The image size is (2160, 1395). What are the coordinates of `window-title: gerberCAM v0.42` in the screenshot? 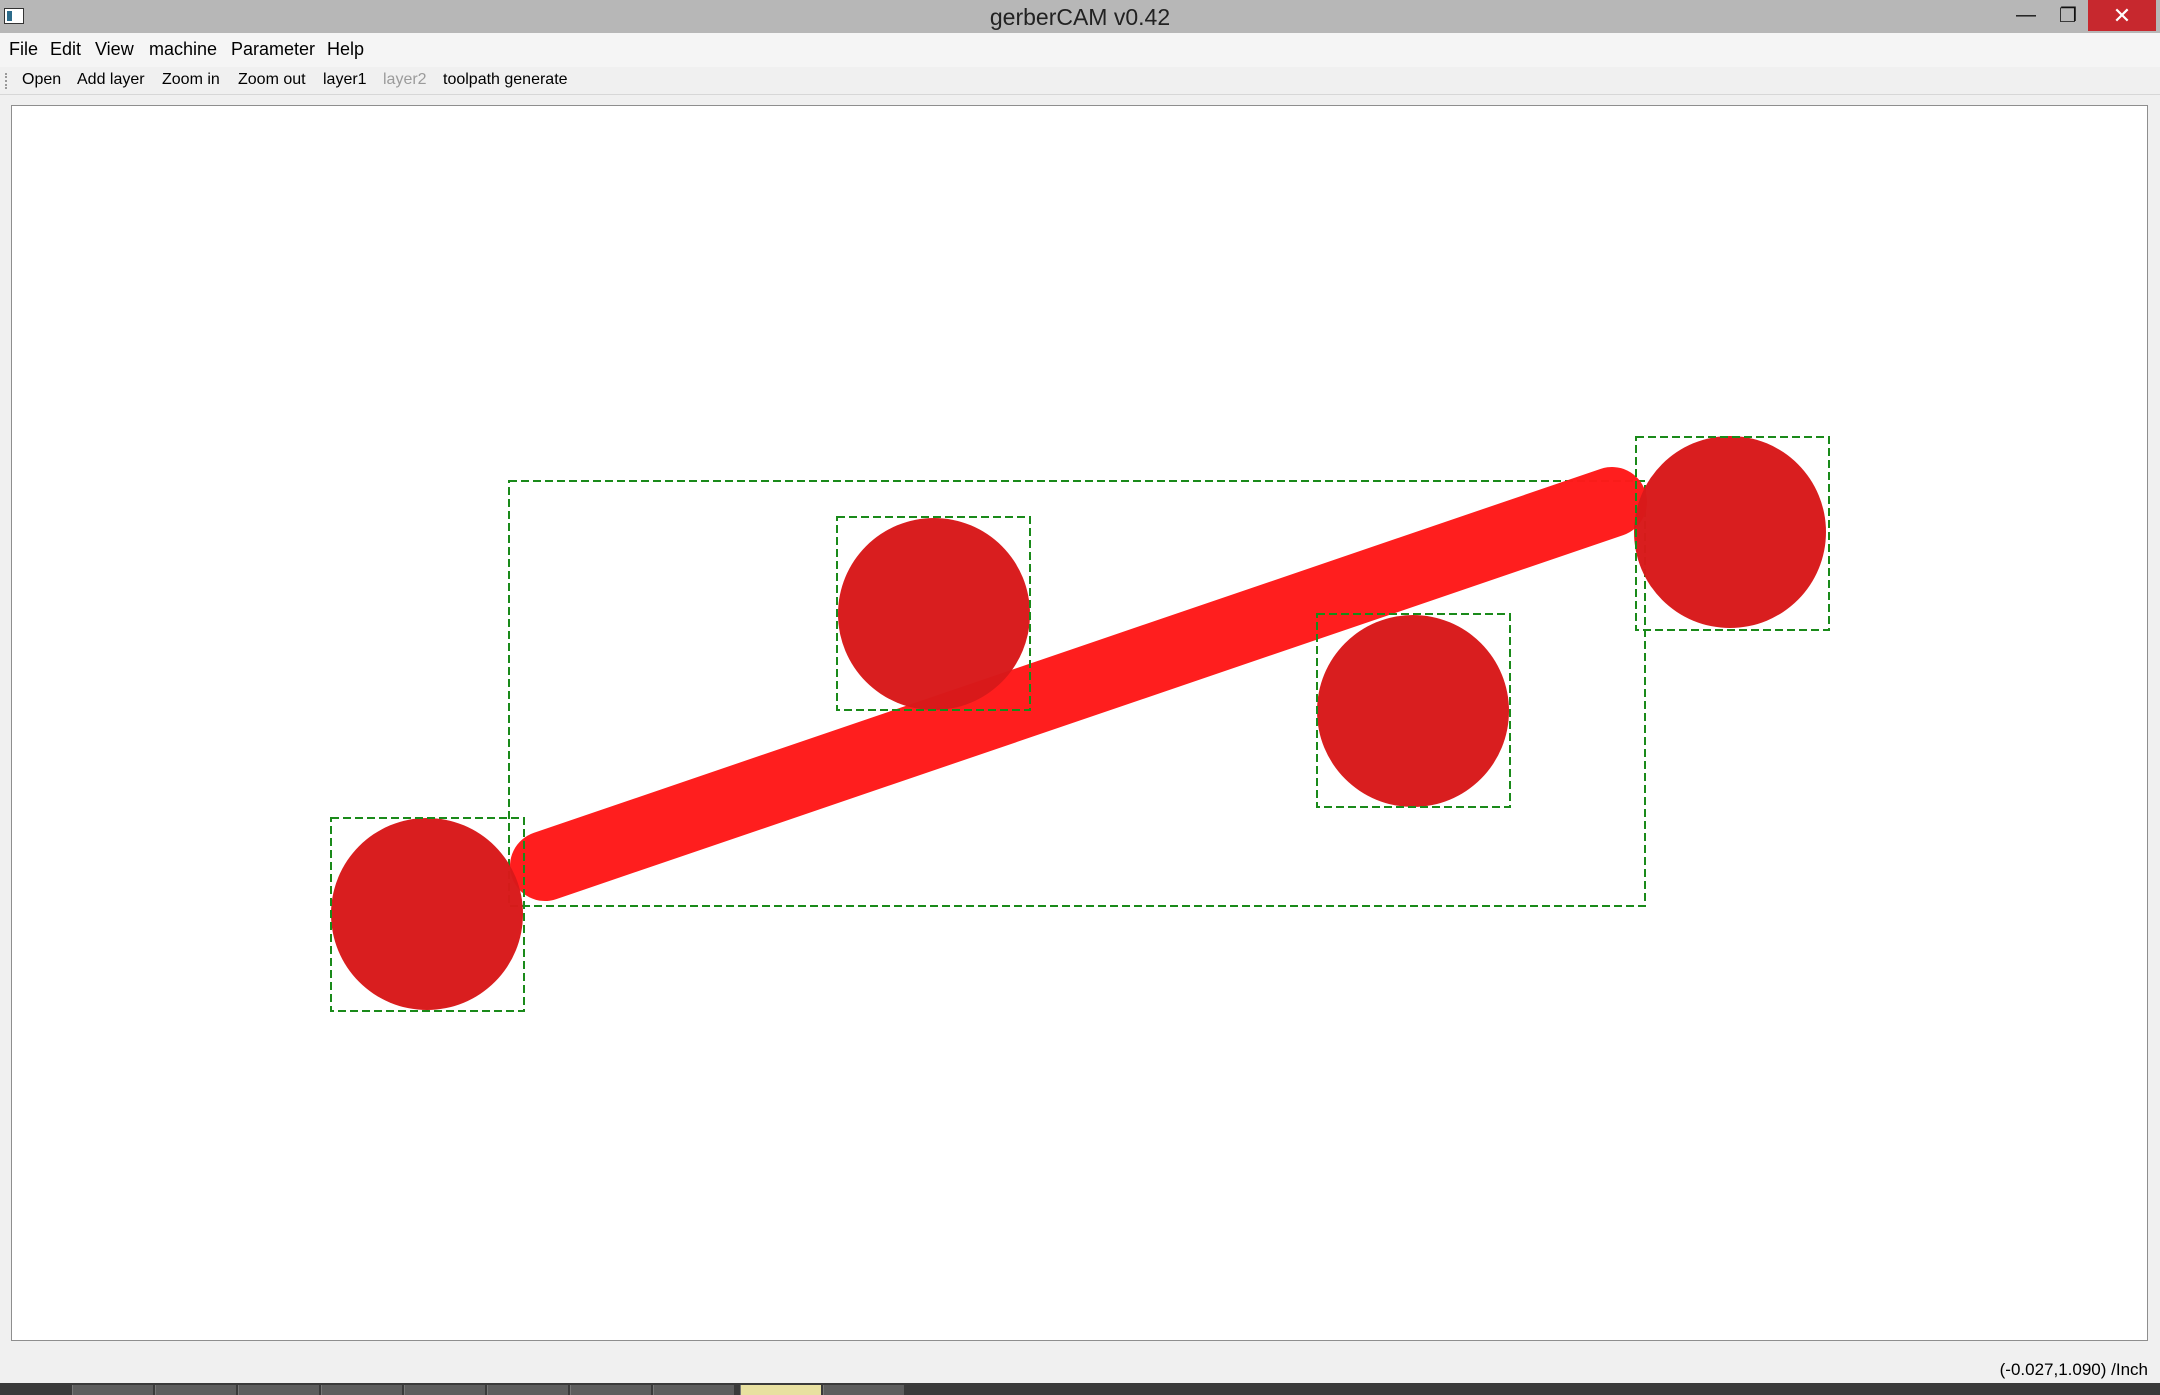 It's located at (1080, 17).